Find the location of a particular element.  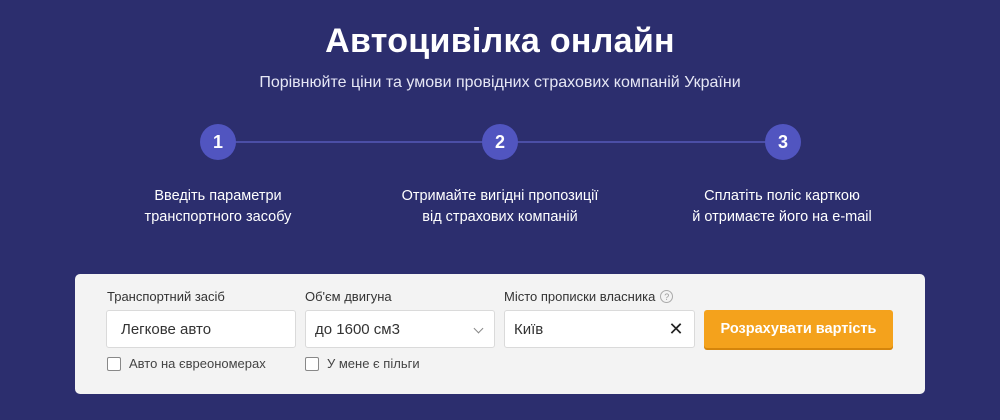

engine-value: до 1600 см3 is located at coordinates (357, 329).